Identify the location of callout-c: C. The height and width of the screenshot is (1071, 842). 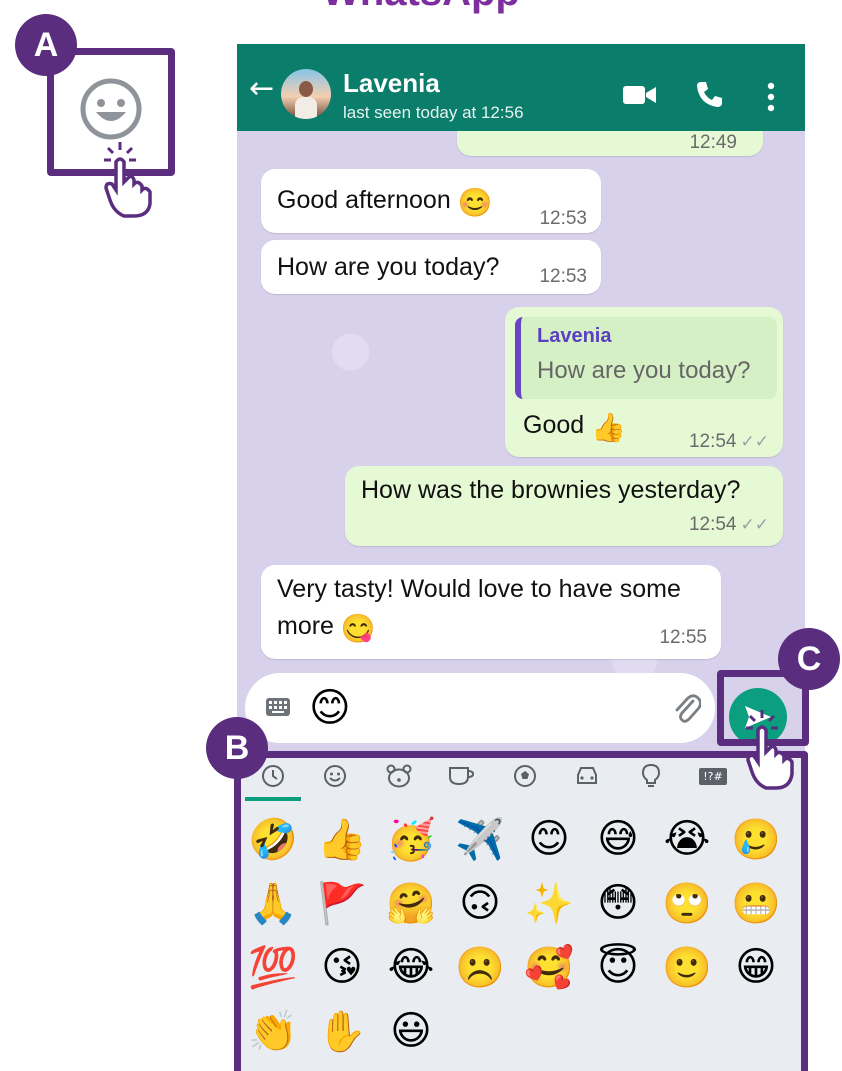
(809, 659).